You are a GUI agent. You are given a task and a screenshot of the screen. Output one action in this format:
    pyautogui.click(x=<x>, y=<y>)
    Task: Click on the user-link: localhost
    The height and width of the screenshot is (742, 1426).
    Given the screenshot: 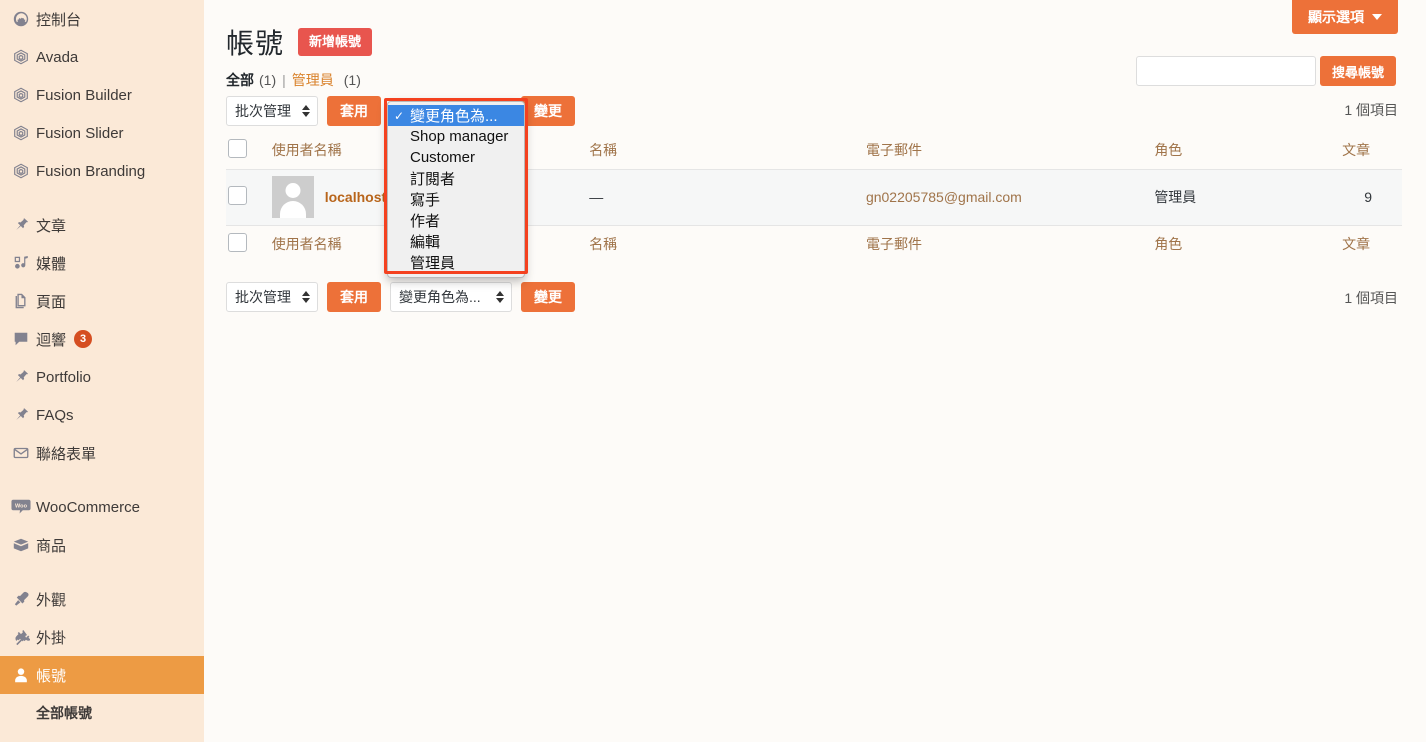 What is the action you would take?
    pyautogui.click(x=355, y=197)
    